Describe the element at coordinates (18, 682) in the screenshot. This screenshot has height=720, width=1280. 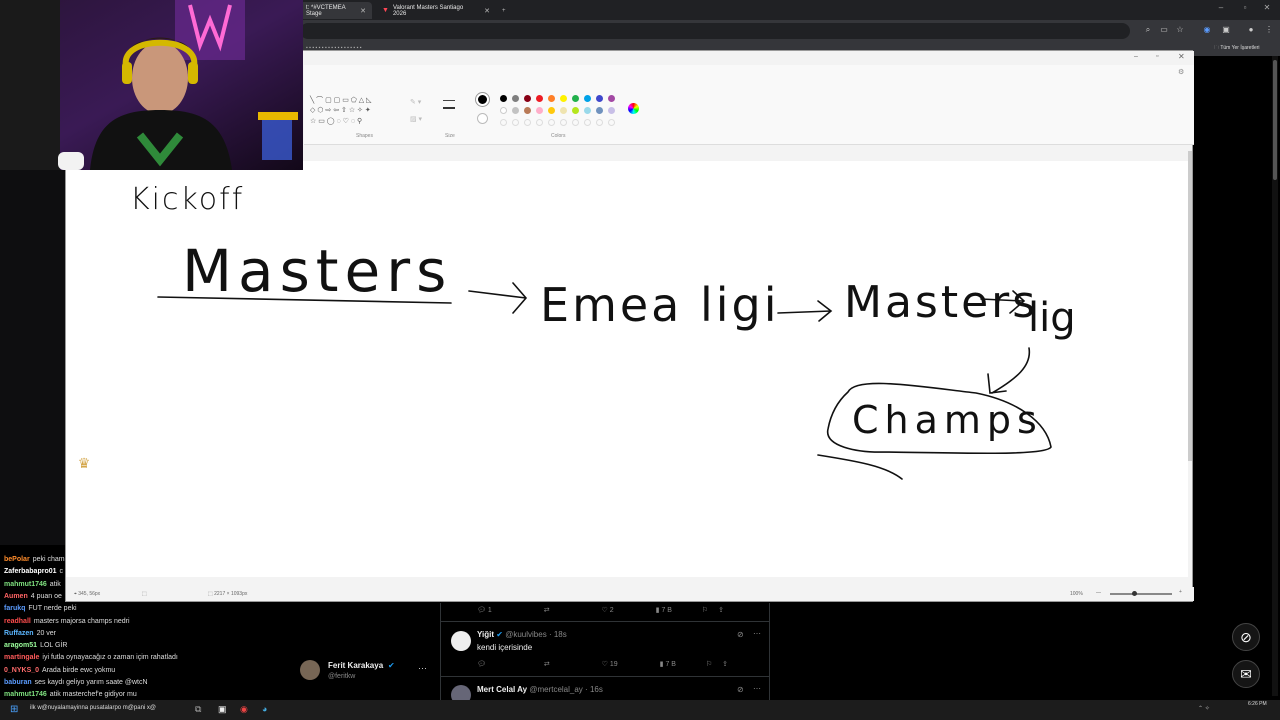
I see `chat-username: baburan` at that location.